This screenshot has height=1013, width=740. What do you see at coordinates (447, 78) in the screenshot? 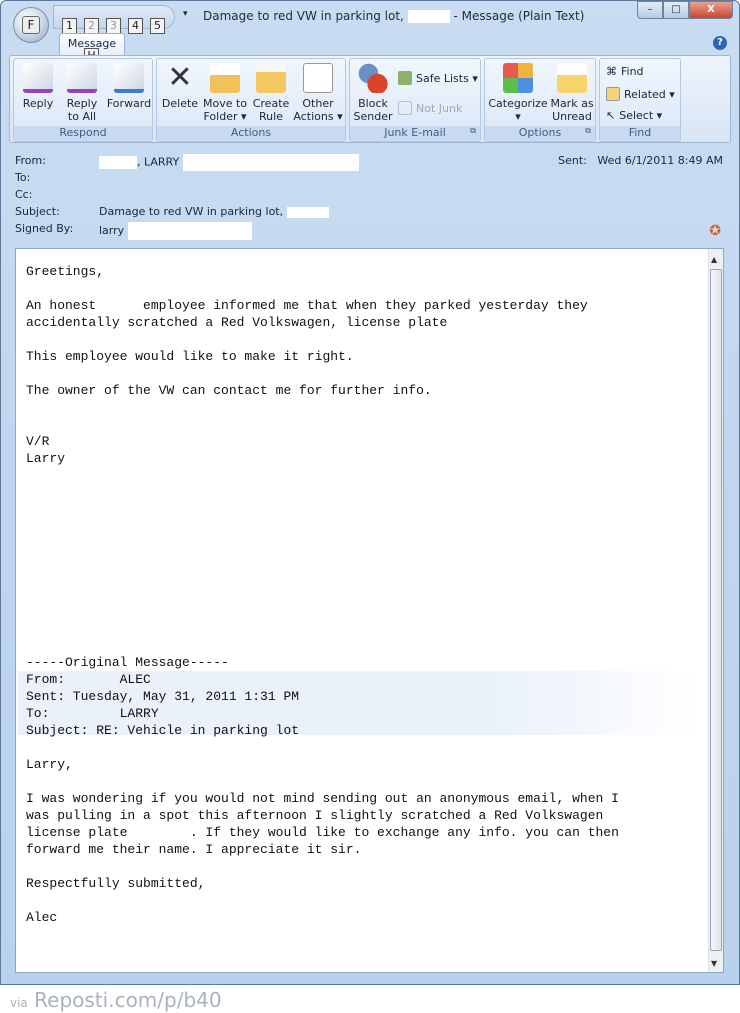
I see `label: Safe Lists ▾` at bounding box center [447, 78].